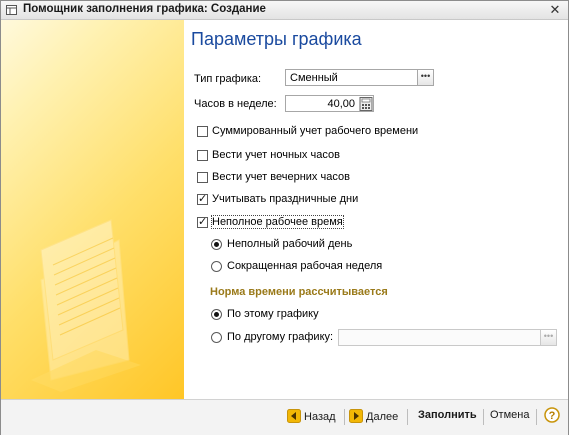 The image size is (569, 435). I want to click on checkbox-part-time: ✓, so click(202, 222).